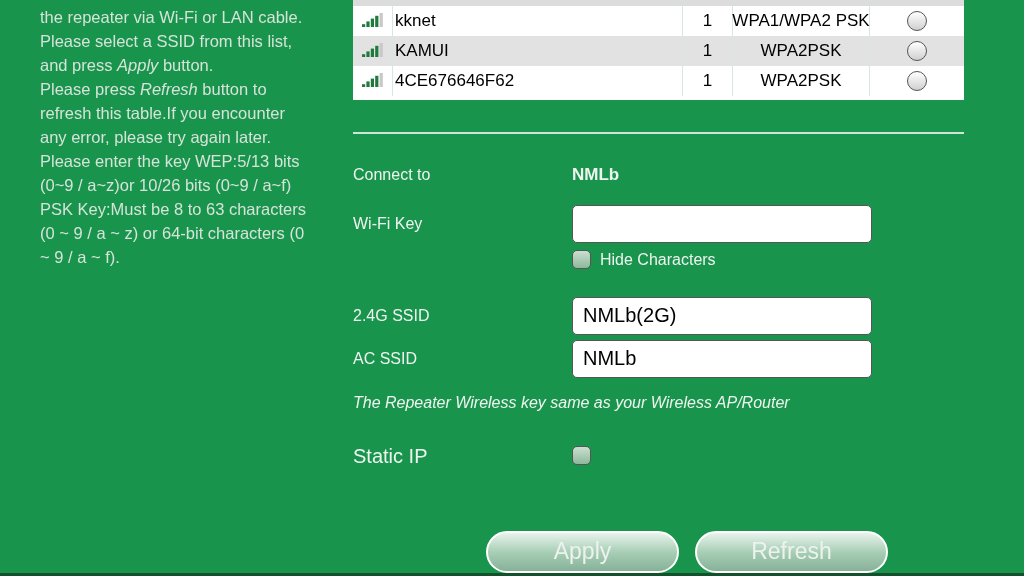 The width and height of the screenshot is (1024, 576). What do you see at coordinates (391, 456) in the screenshot?
I see `field-label: Static IP` at bounding box center [391, 456].